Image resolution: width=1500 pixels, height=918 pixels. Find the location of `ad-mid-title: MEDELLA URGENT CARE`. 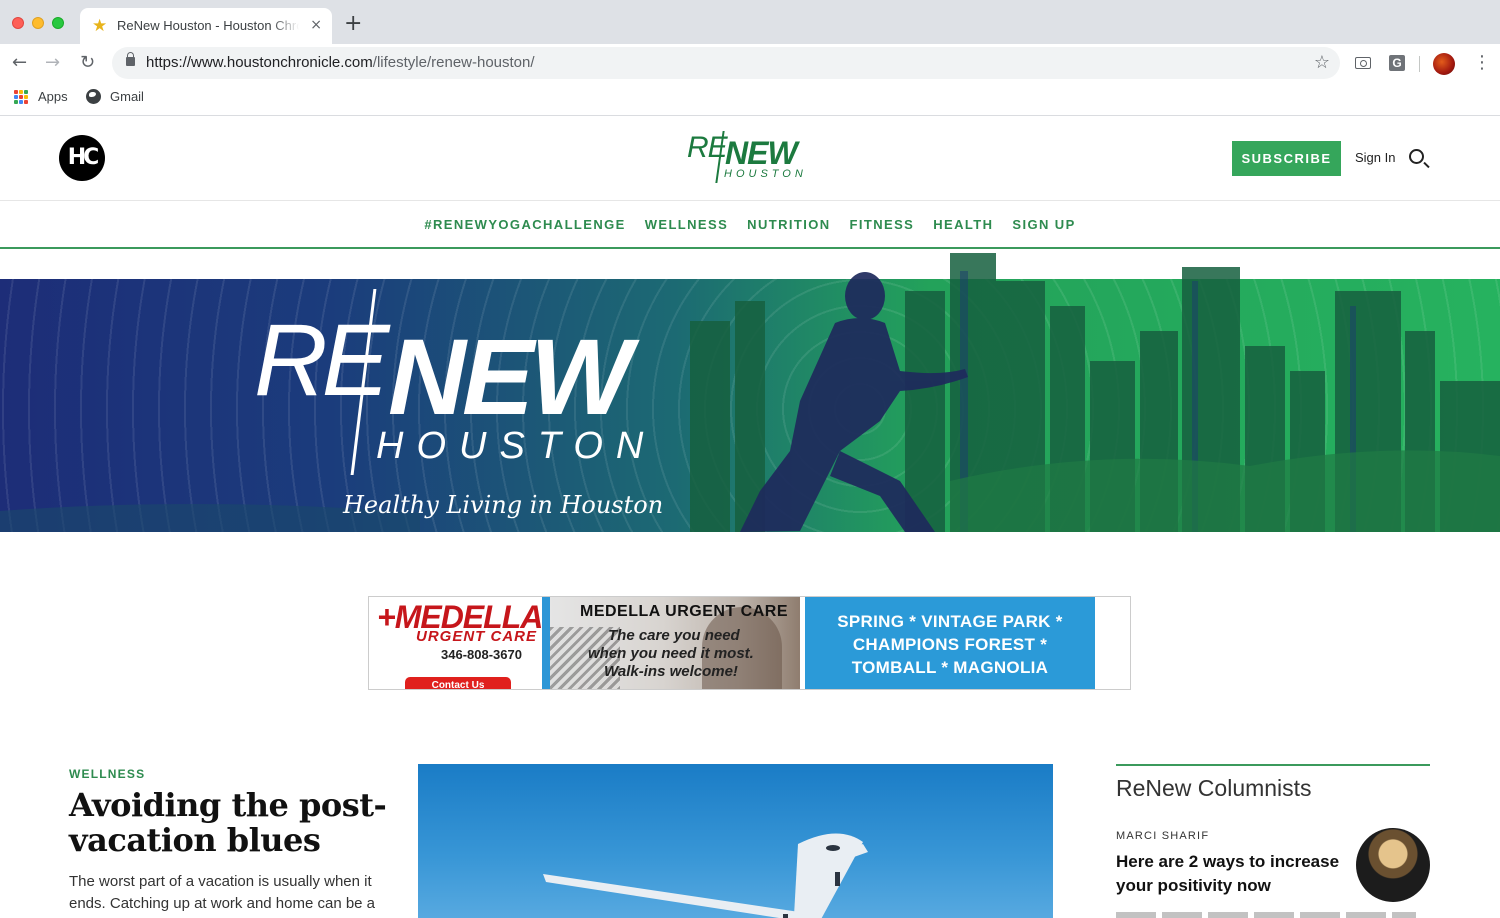

ad-mid-title: MEDELLA URGENT CARE is located at coordinates (684, 611).